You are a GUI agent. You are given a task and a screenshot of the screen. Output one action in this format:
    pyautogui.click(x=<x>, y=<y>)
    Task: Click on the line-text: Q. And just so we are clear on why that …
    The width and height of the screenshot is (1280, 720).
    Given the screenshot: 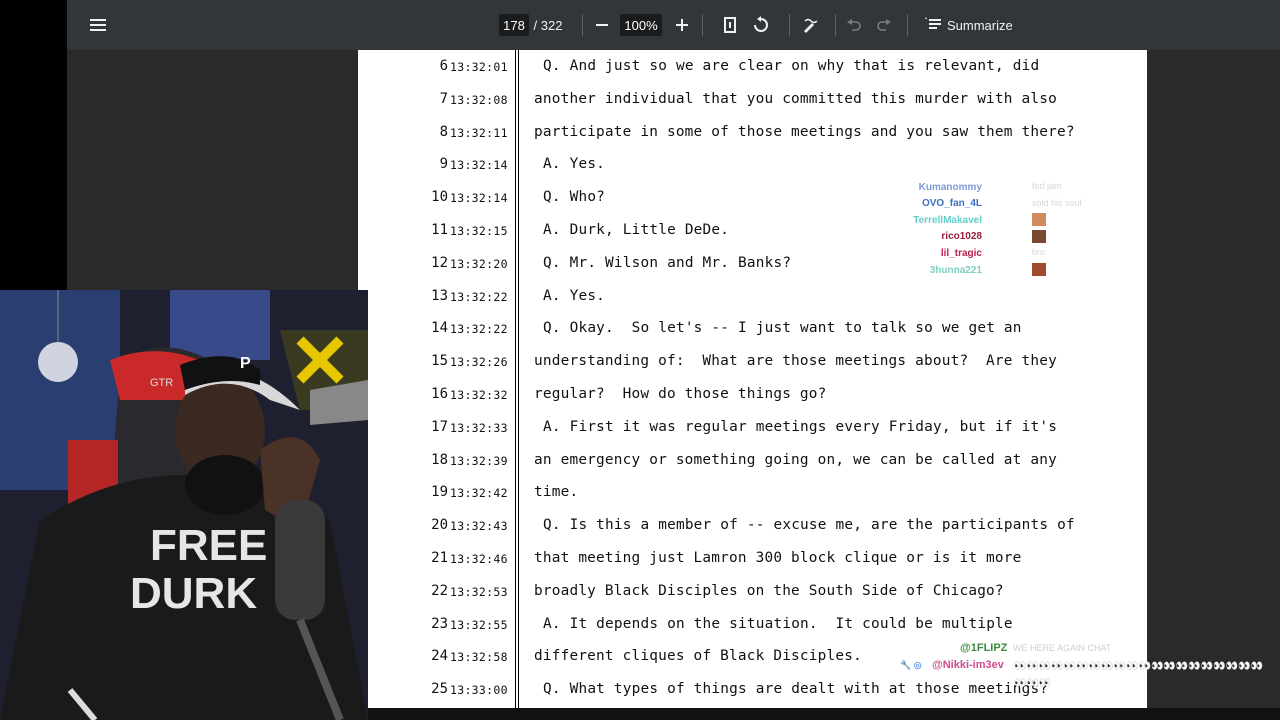 What is the action you would take?
    pyautogui.click(x=791, y=66)
    